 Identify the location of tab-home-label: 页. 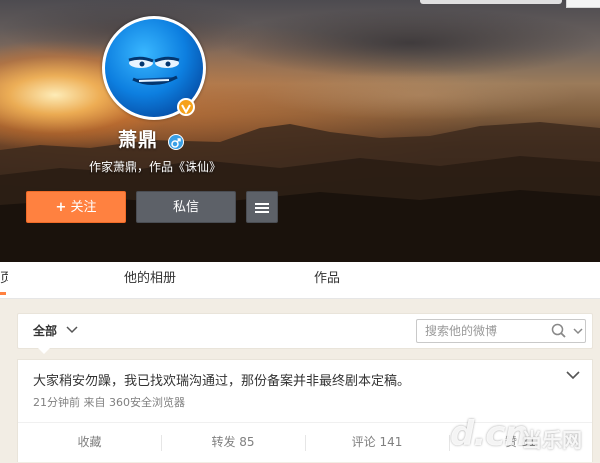
(4, 278).